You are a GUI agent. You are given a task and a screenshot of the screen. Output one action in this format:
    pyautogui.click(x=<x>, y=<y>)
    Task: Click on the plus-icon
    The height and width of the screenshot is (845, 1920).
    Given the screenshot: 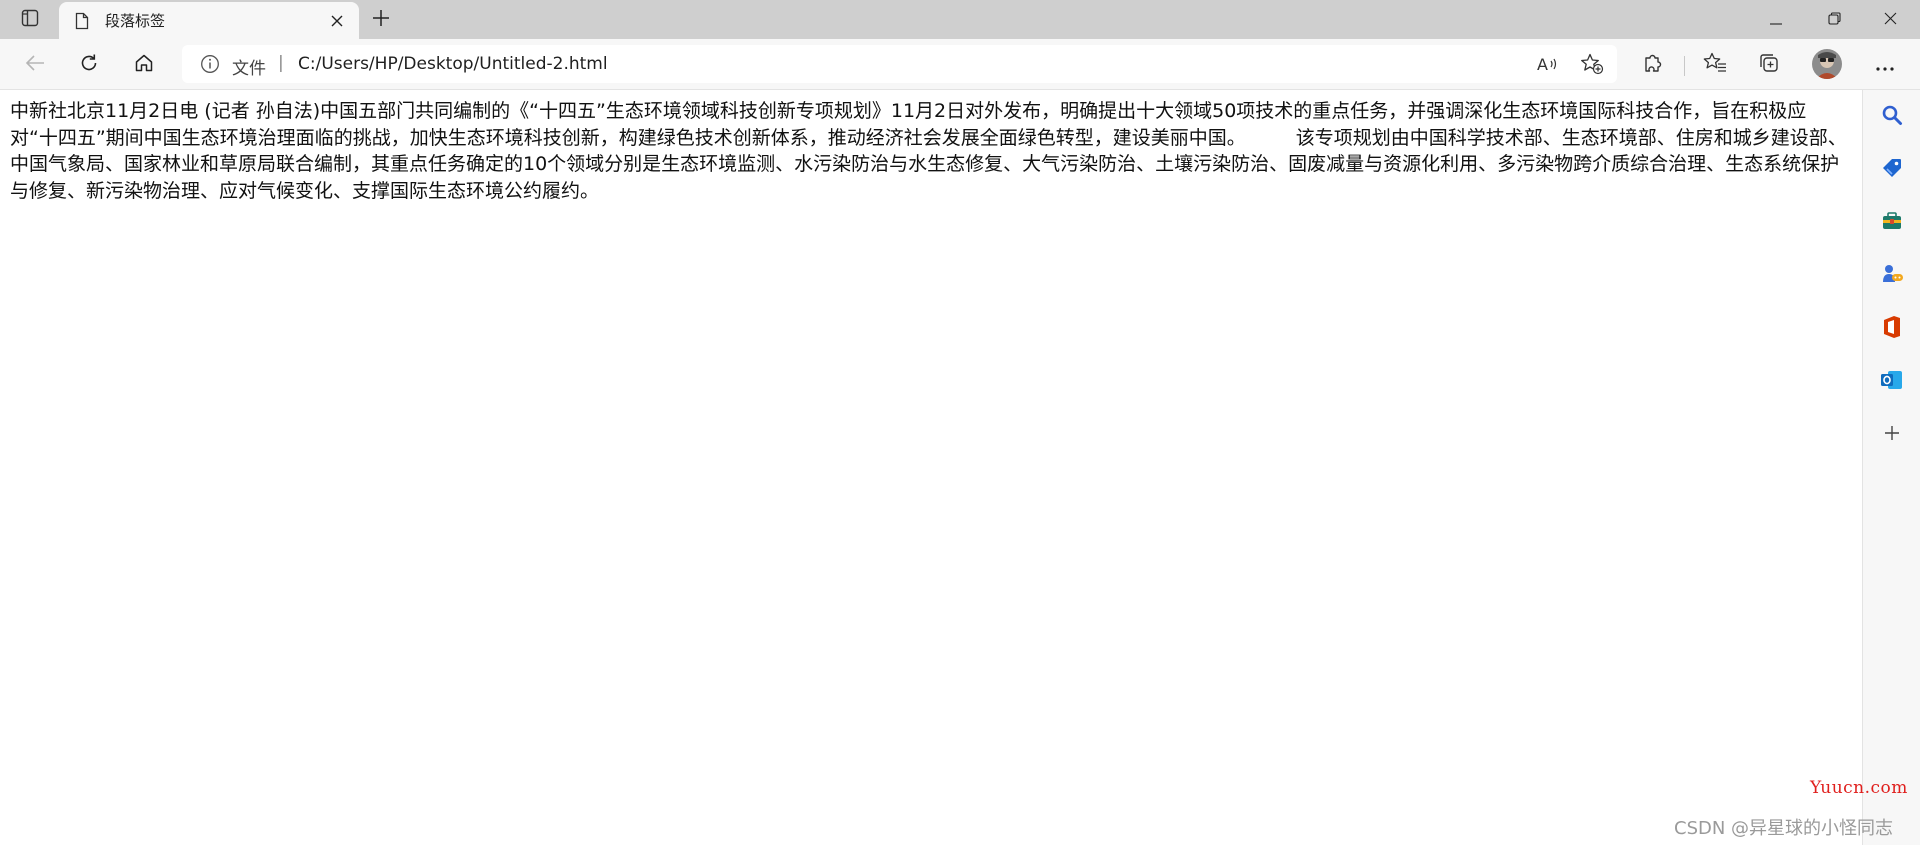 What is the action you would take?
    pyautogui.click(x=381, y=20)
    